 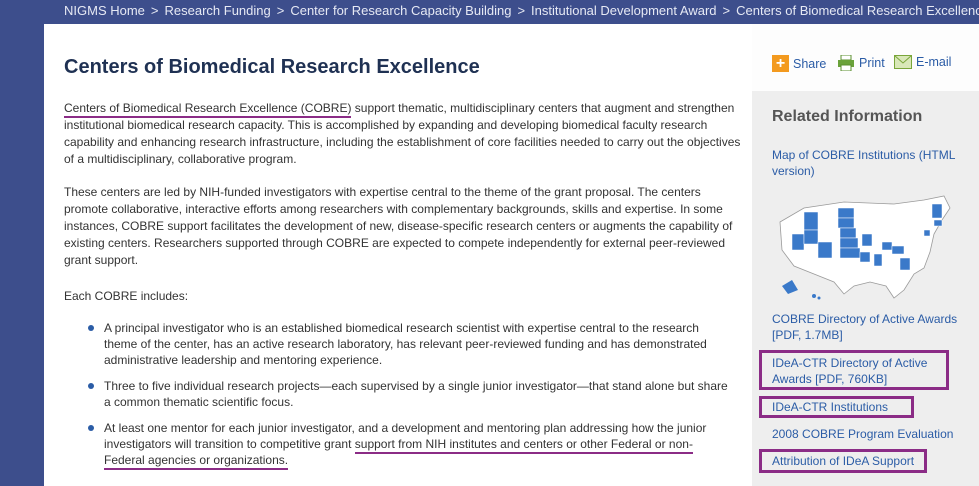 What do you see at coordinates (623, 10) in the screenshot?
I see `breadcrumb-idea: Institutional Development Award` at bounding box center [623, 10].